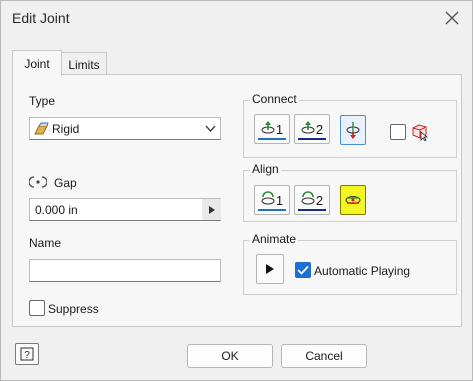 Image resolution: width=473 pixels, height=381 pixels. Describe the element at coordinates (73, 309) in the screenshot. I see `suppress-label: Suppress` at that location.